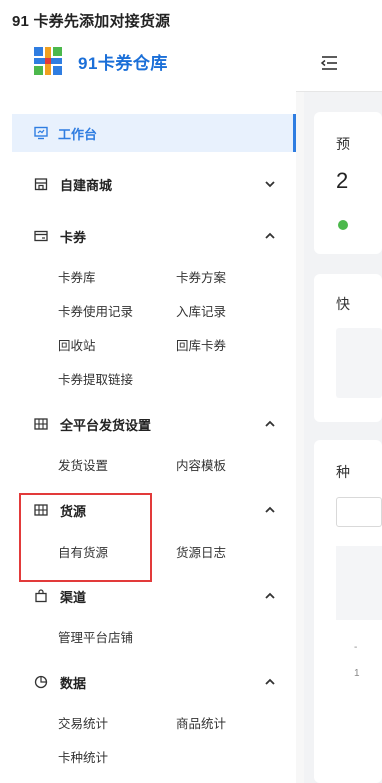  I want to click on card-title: 种, so click(343, 472).